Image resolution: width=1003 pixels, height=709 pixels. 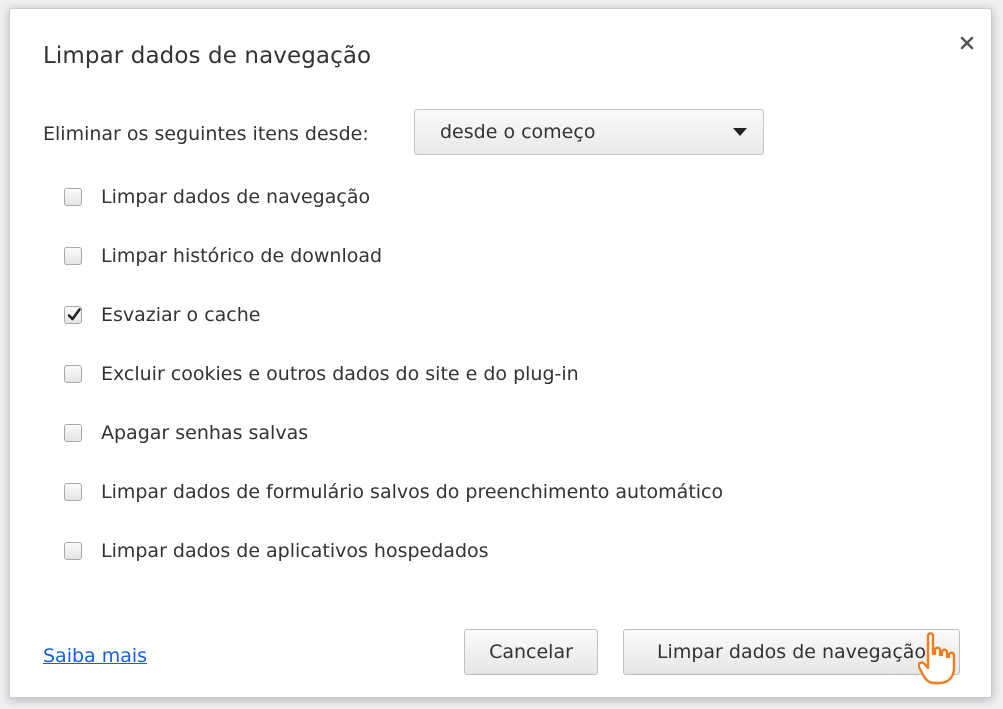 What do you see at coordinates (937, 658) in the screenshot?
I see `hand-pointer-cursor-icon` at bounding box center [937, 658].